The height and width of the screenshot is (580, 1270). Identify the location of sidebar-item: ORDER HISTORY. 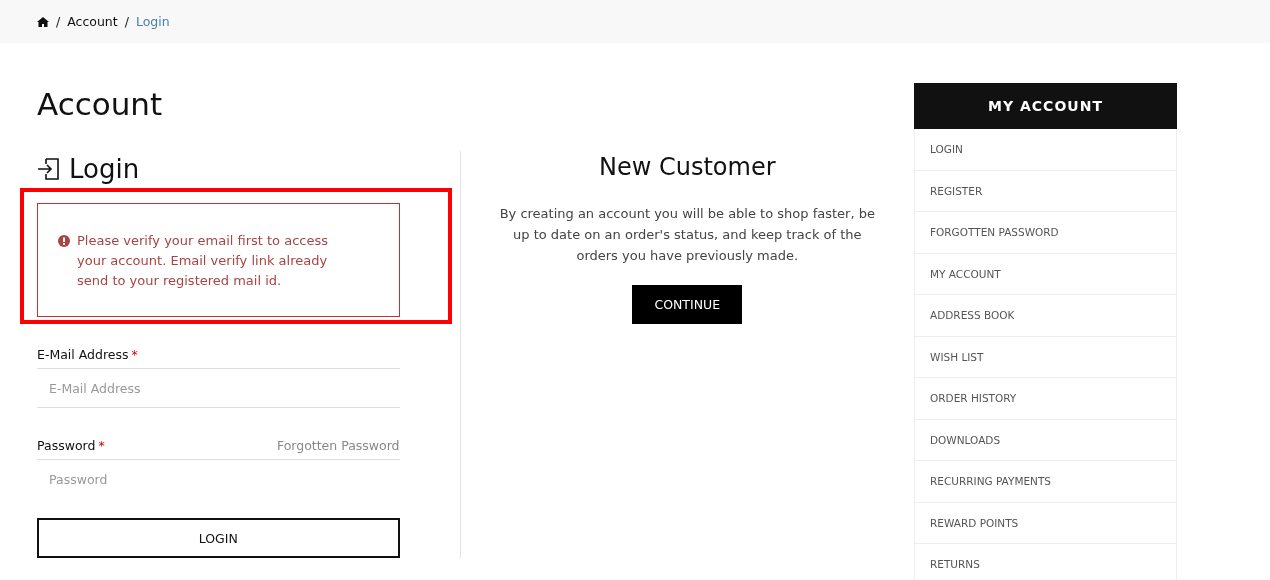
(1045, 399).